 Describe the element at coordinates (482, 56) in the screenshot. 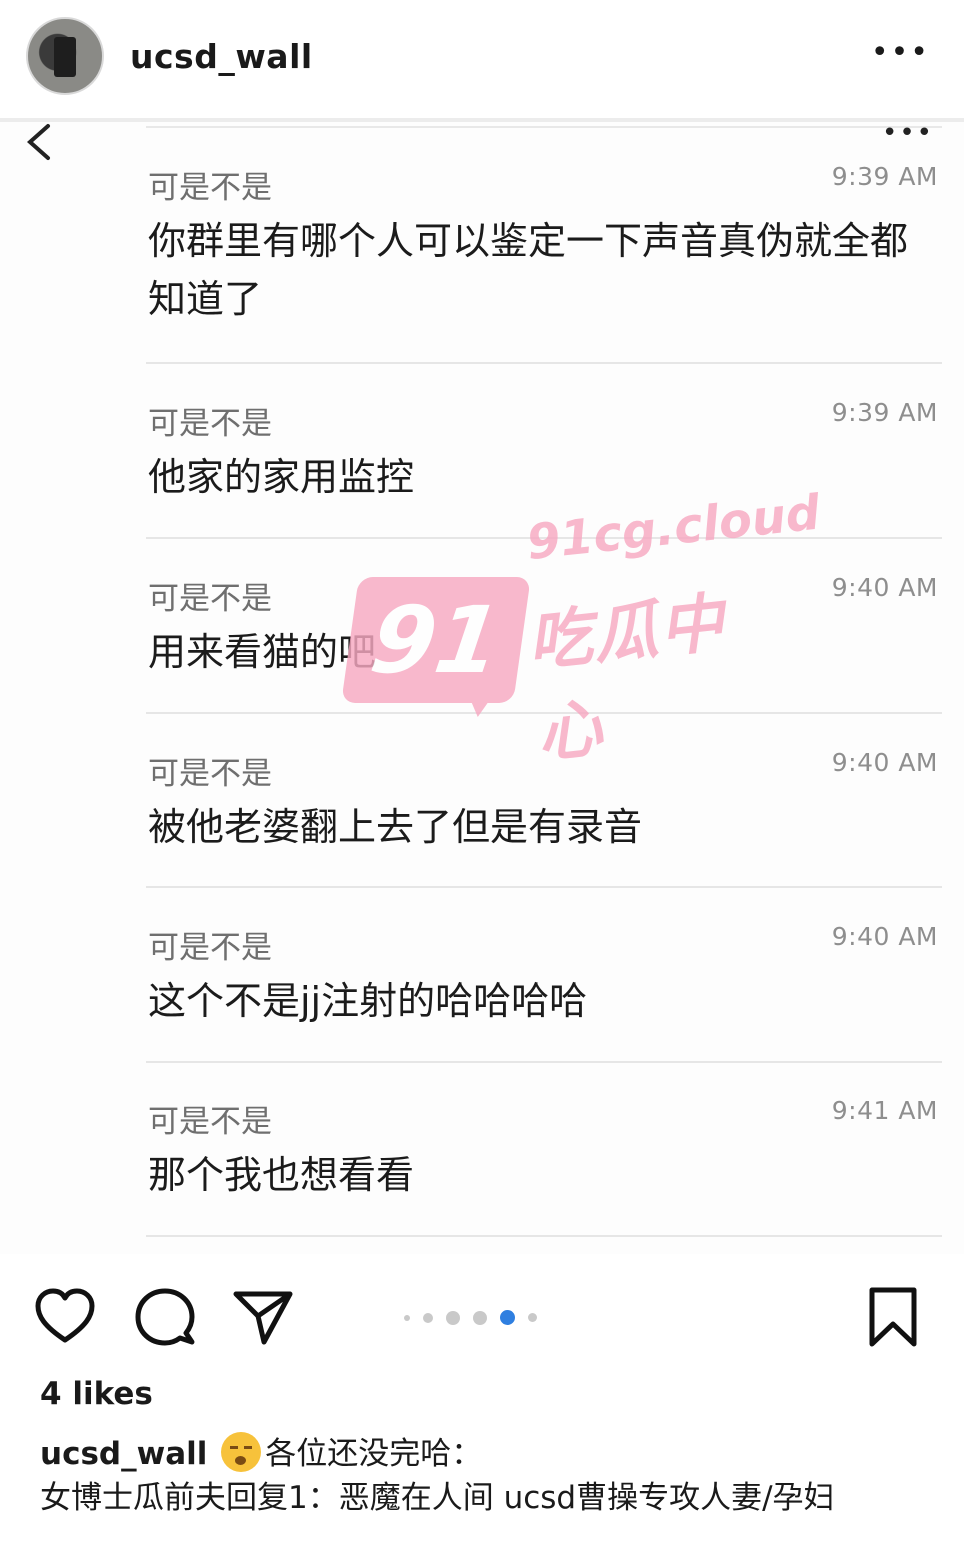

I see `post-header: ucsd_wall •••` at that location.